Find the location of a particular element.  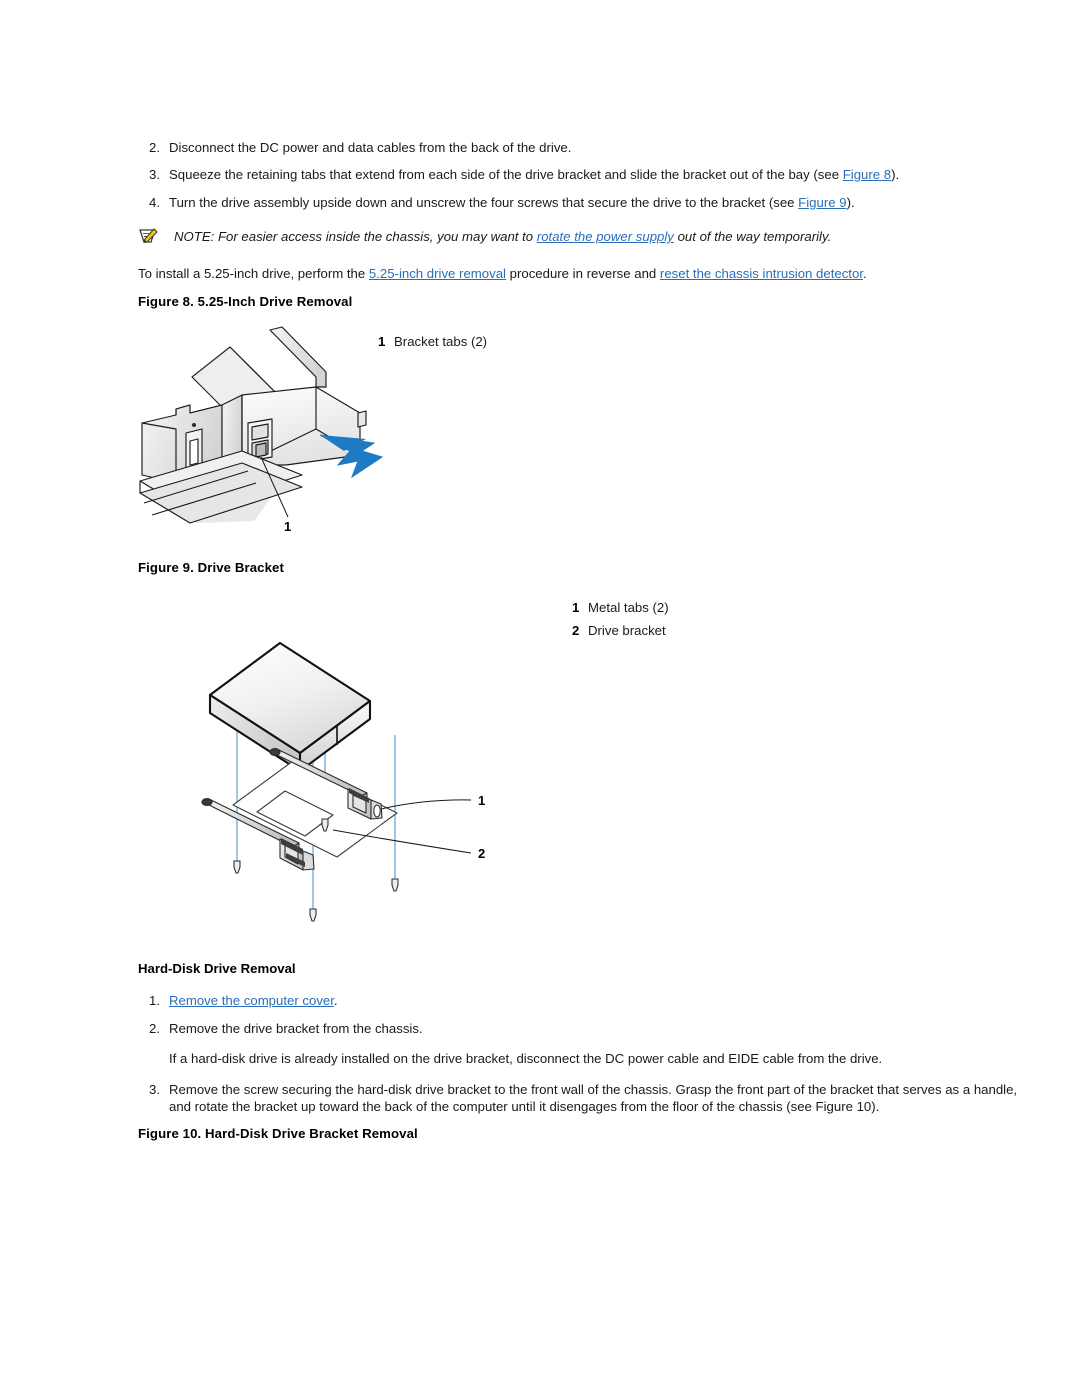

figure-8-illustration: 1 is located at coordinates (340, 440).